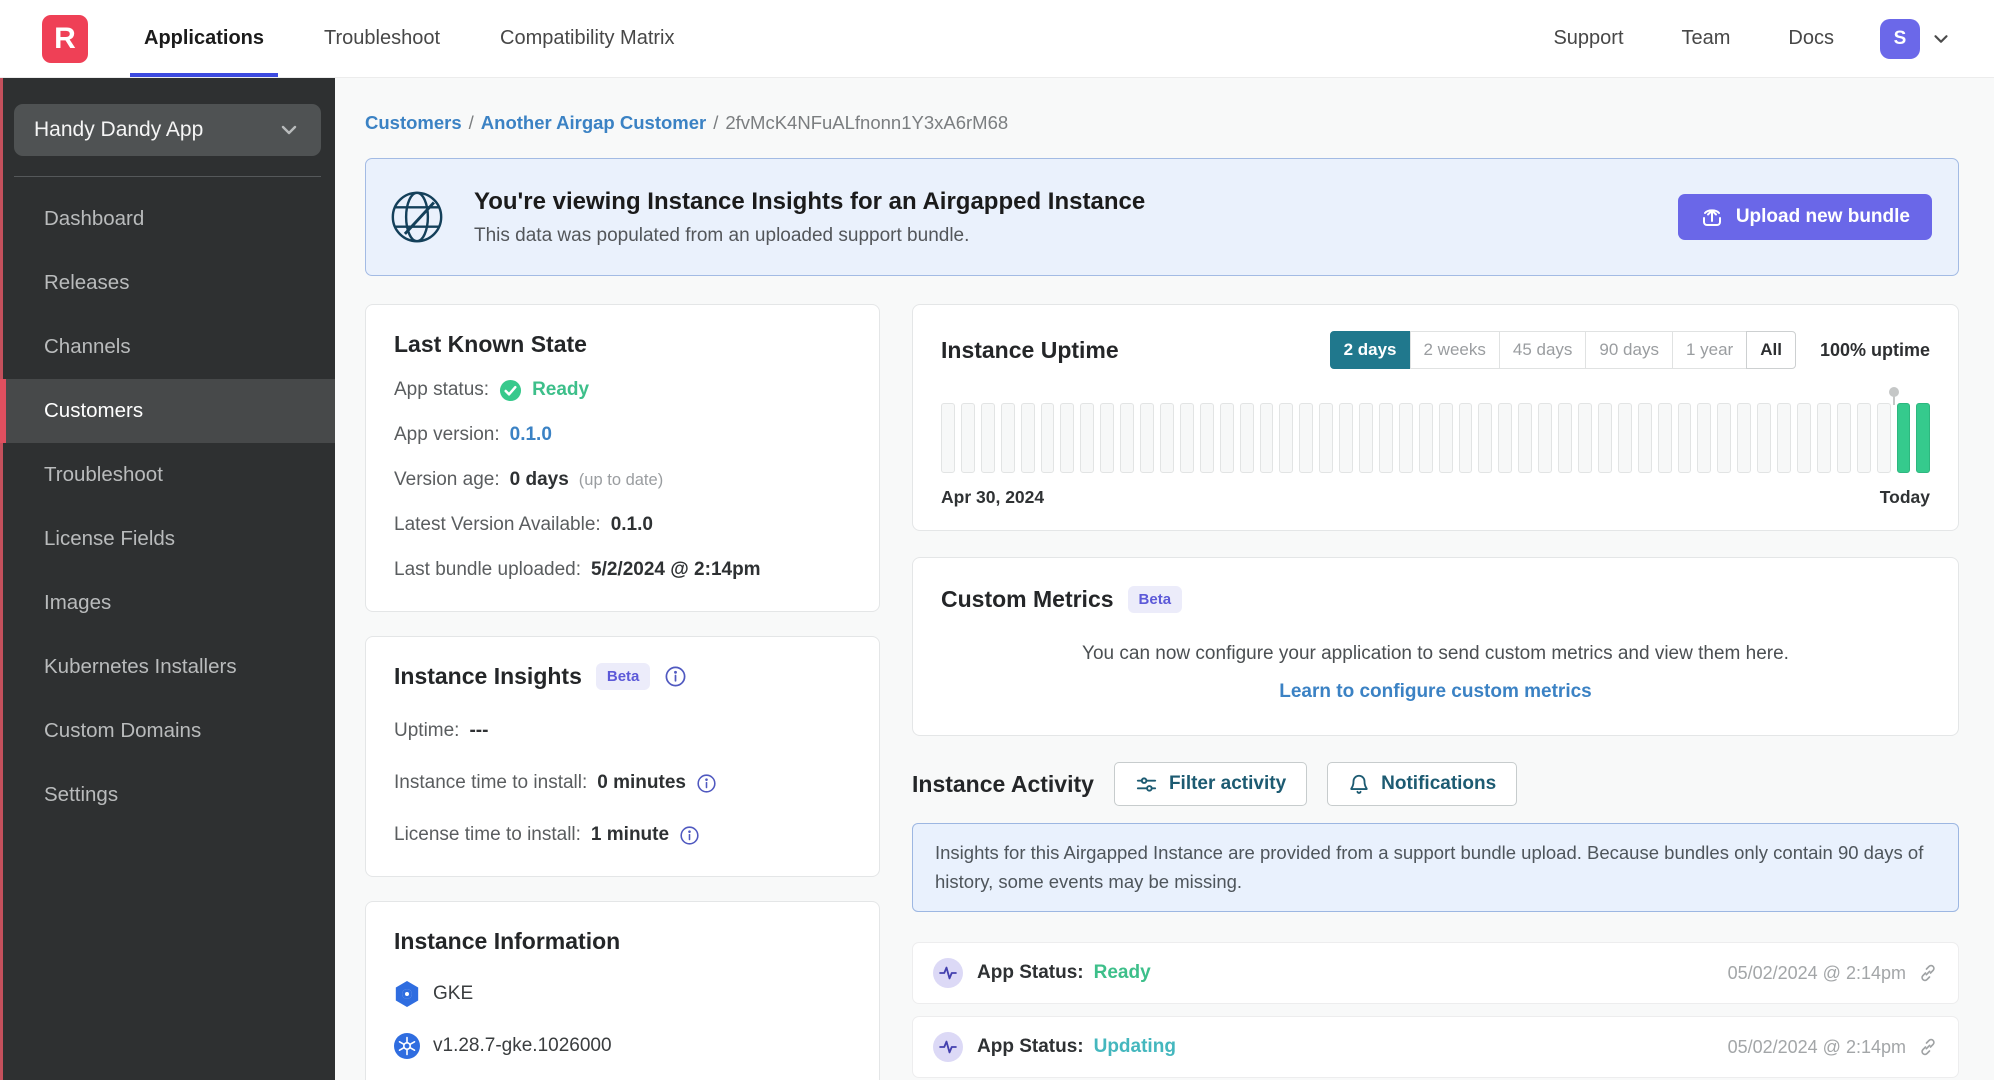 The image size is (1994, 1080). Describe the element at coordinates (167, 411) in the screenshot. I see `sidebar-item-customers: Customers` at that location.